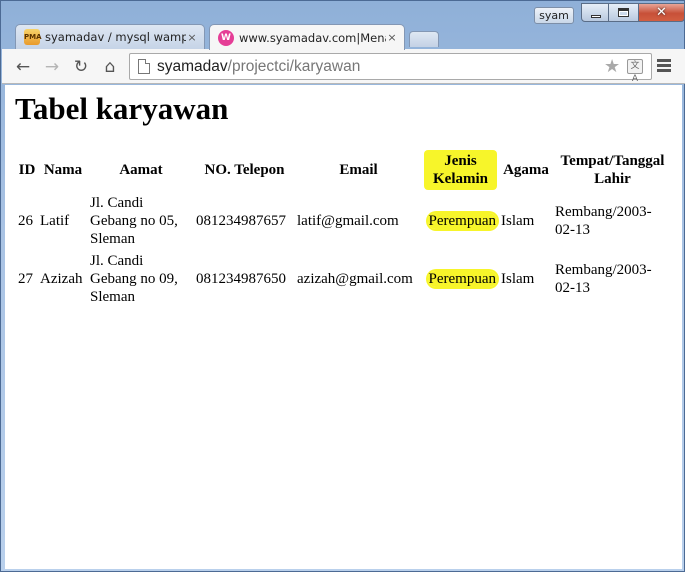 Image resolution: width=685 pixels, height=572 pixels. I want to click on url-path: /projectci/karyawan, so click(294, 66).